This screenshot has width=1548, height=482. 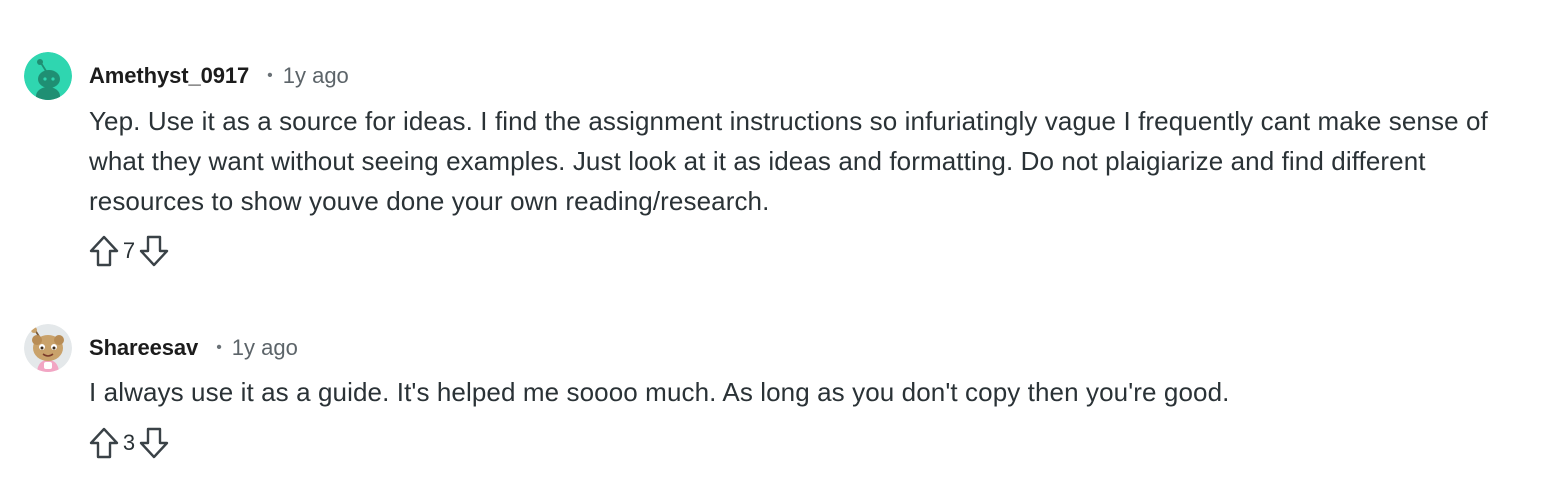 I want to click on vote-count: 3, so click(x=129, y=442).